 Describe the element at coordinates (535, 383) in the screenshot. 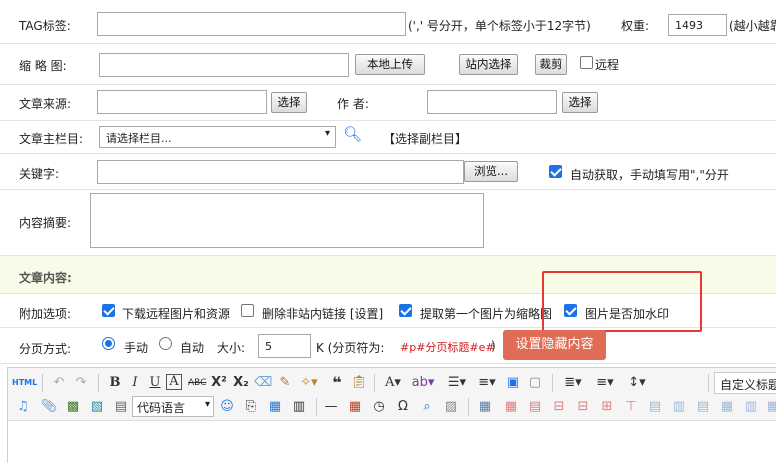

I see `clear-doc-icon: ▢` at that location.